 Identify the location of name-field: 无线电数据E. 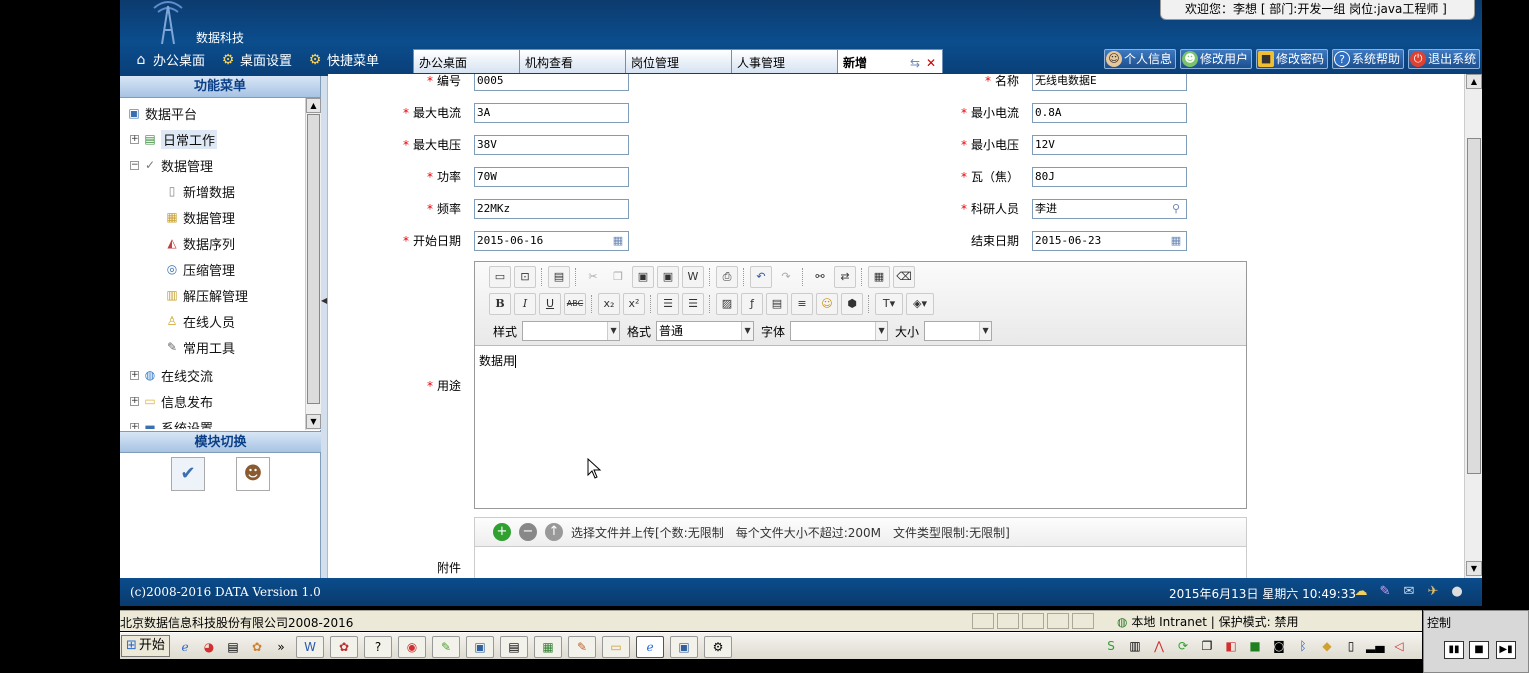
(1109, 82).